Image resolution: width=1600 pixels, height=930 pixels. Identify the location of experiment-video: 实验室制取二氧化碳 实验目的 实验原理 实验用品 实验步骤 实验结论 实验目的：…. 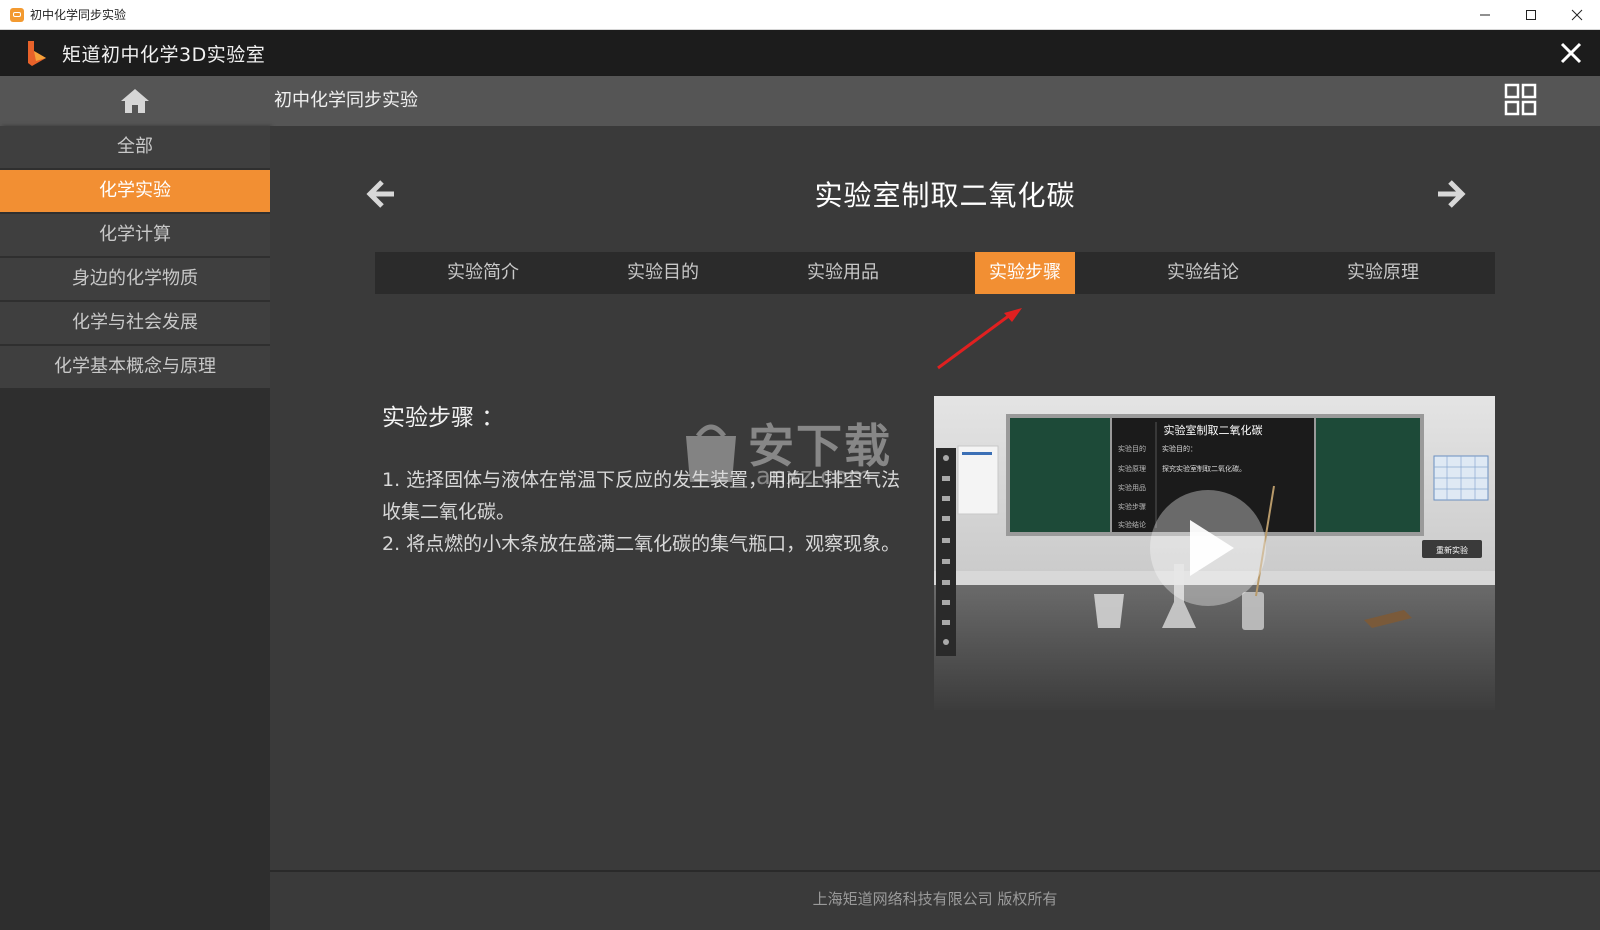
(1214, 553).